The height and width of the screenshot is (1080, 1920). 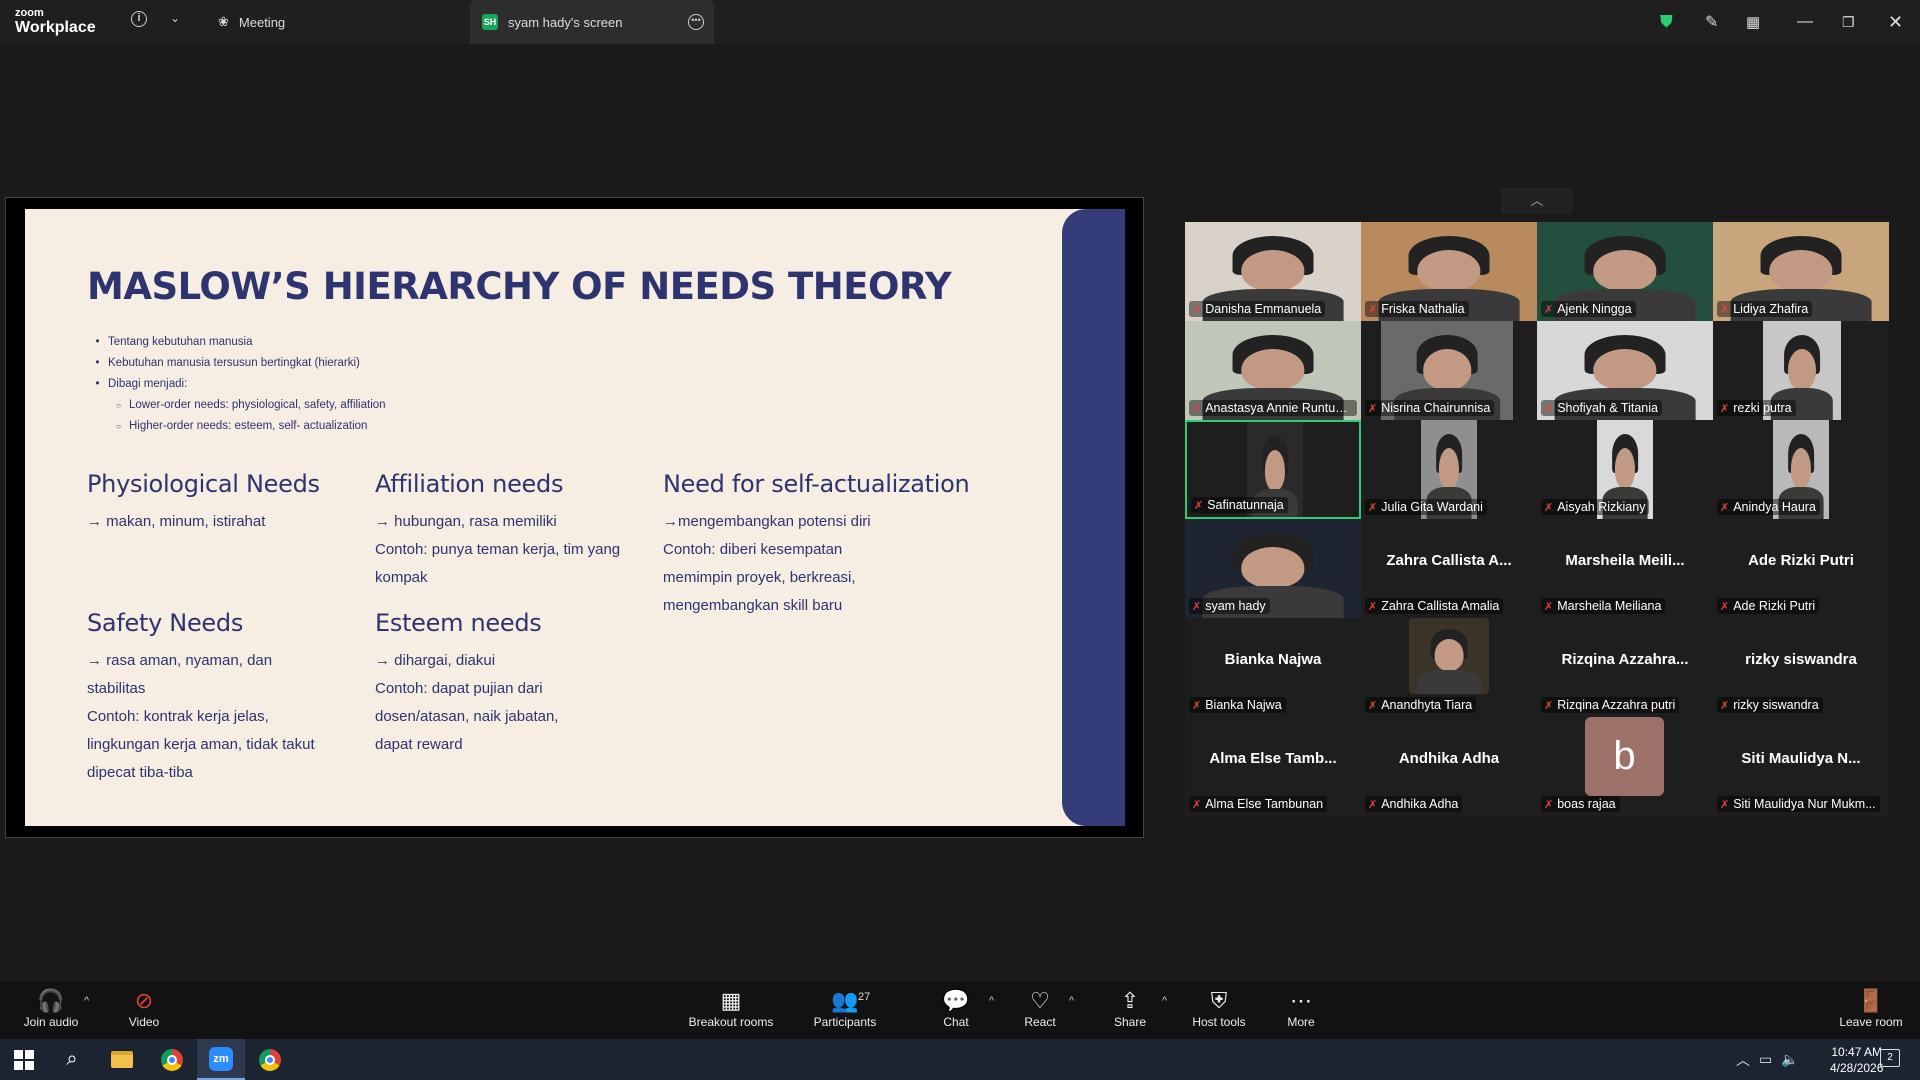 I want to click on slide-accent-band, so click(x=1093, y=517).